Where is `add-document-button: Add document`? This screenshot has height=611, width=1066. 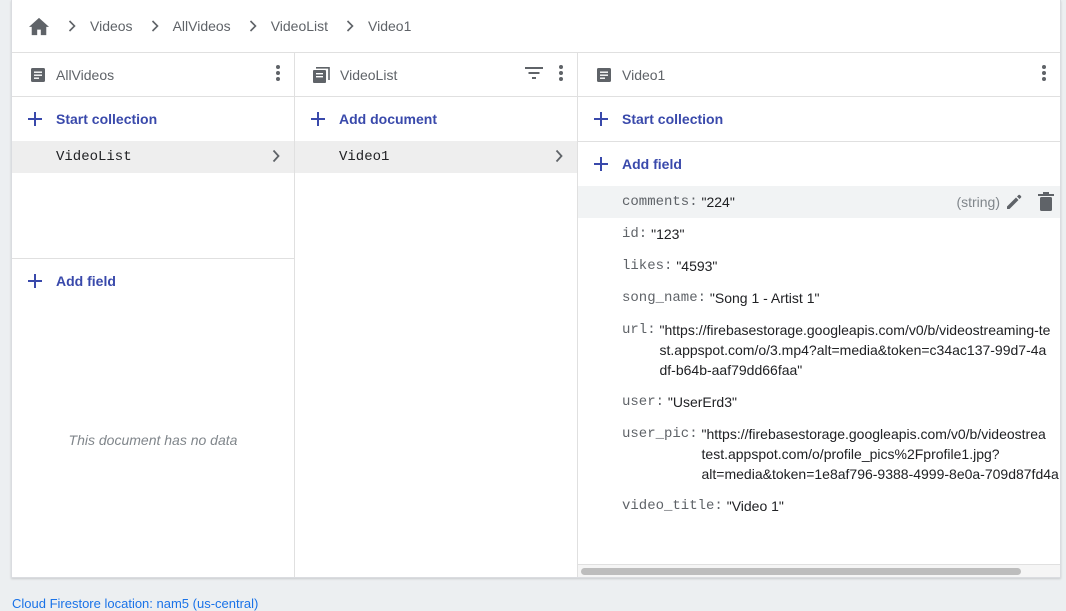
add-document-button: Add document is located at coordinates (436, 119).